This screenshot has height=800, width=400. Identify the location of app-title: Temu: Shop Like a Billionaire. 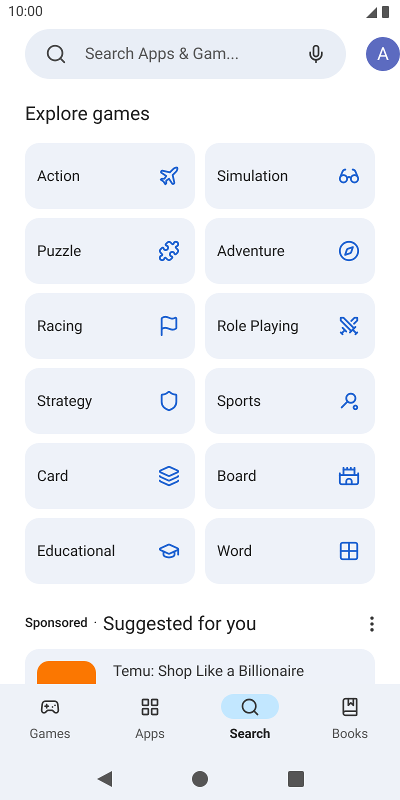
(208, 671).